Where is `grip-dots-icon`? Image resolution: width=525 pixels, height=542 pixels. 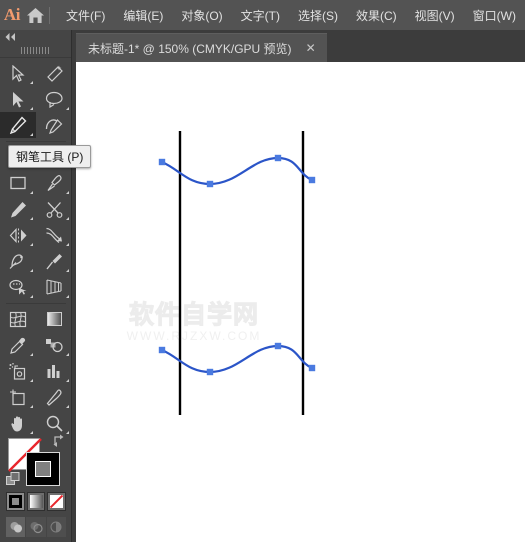
grip-dots-icon is located at coordinates (35, 50).